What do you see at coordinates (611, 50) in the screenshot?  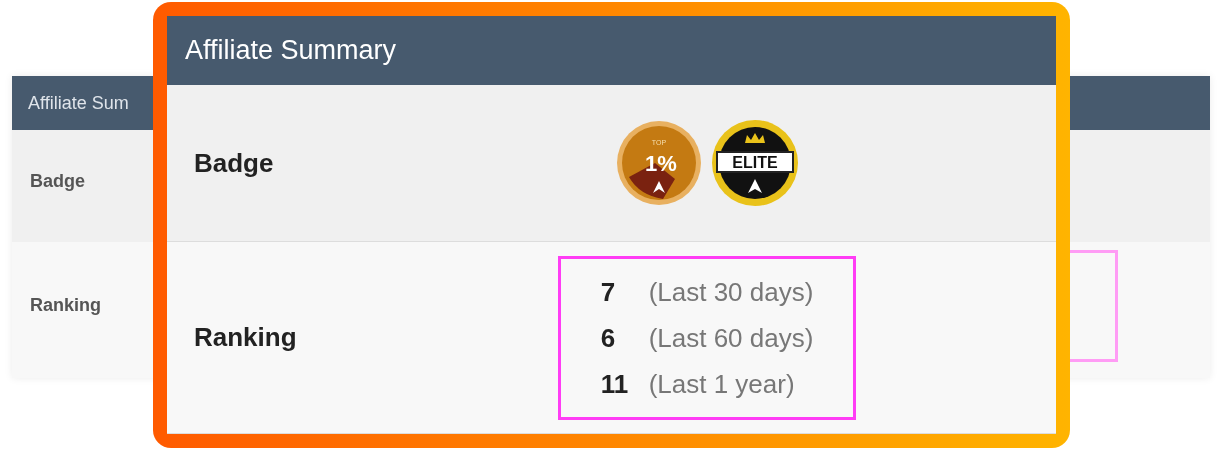 I see `table-header: Affiliate Summary` at bounding box center [611, 50].